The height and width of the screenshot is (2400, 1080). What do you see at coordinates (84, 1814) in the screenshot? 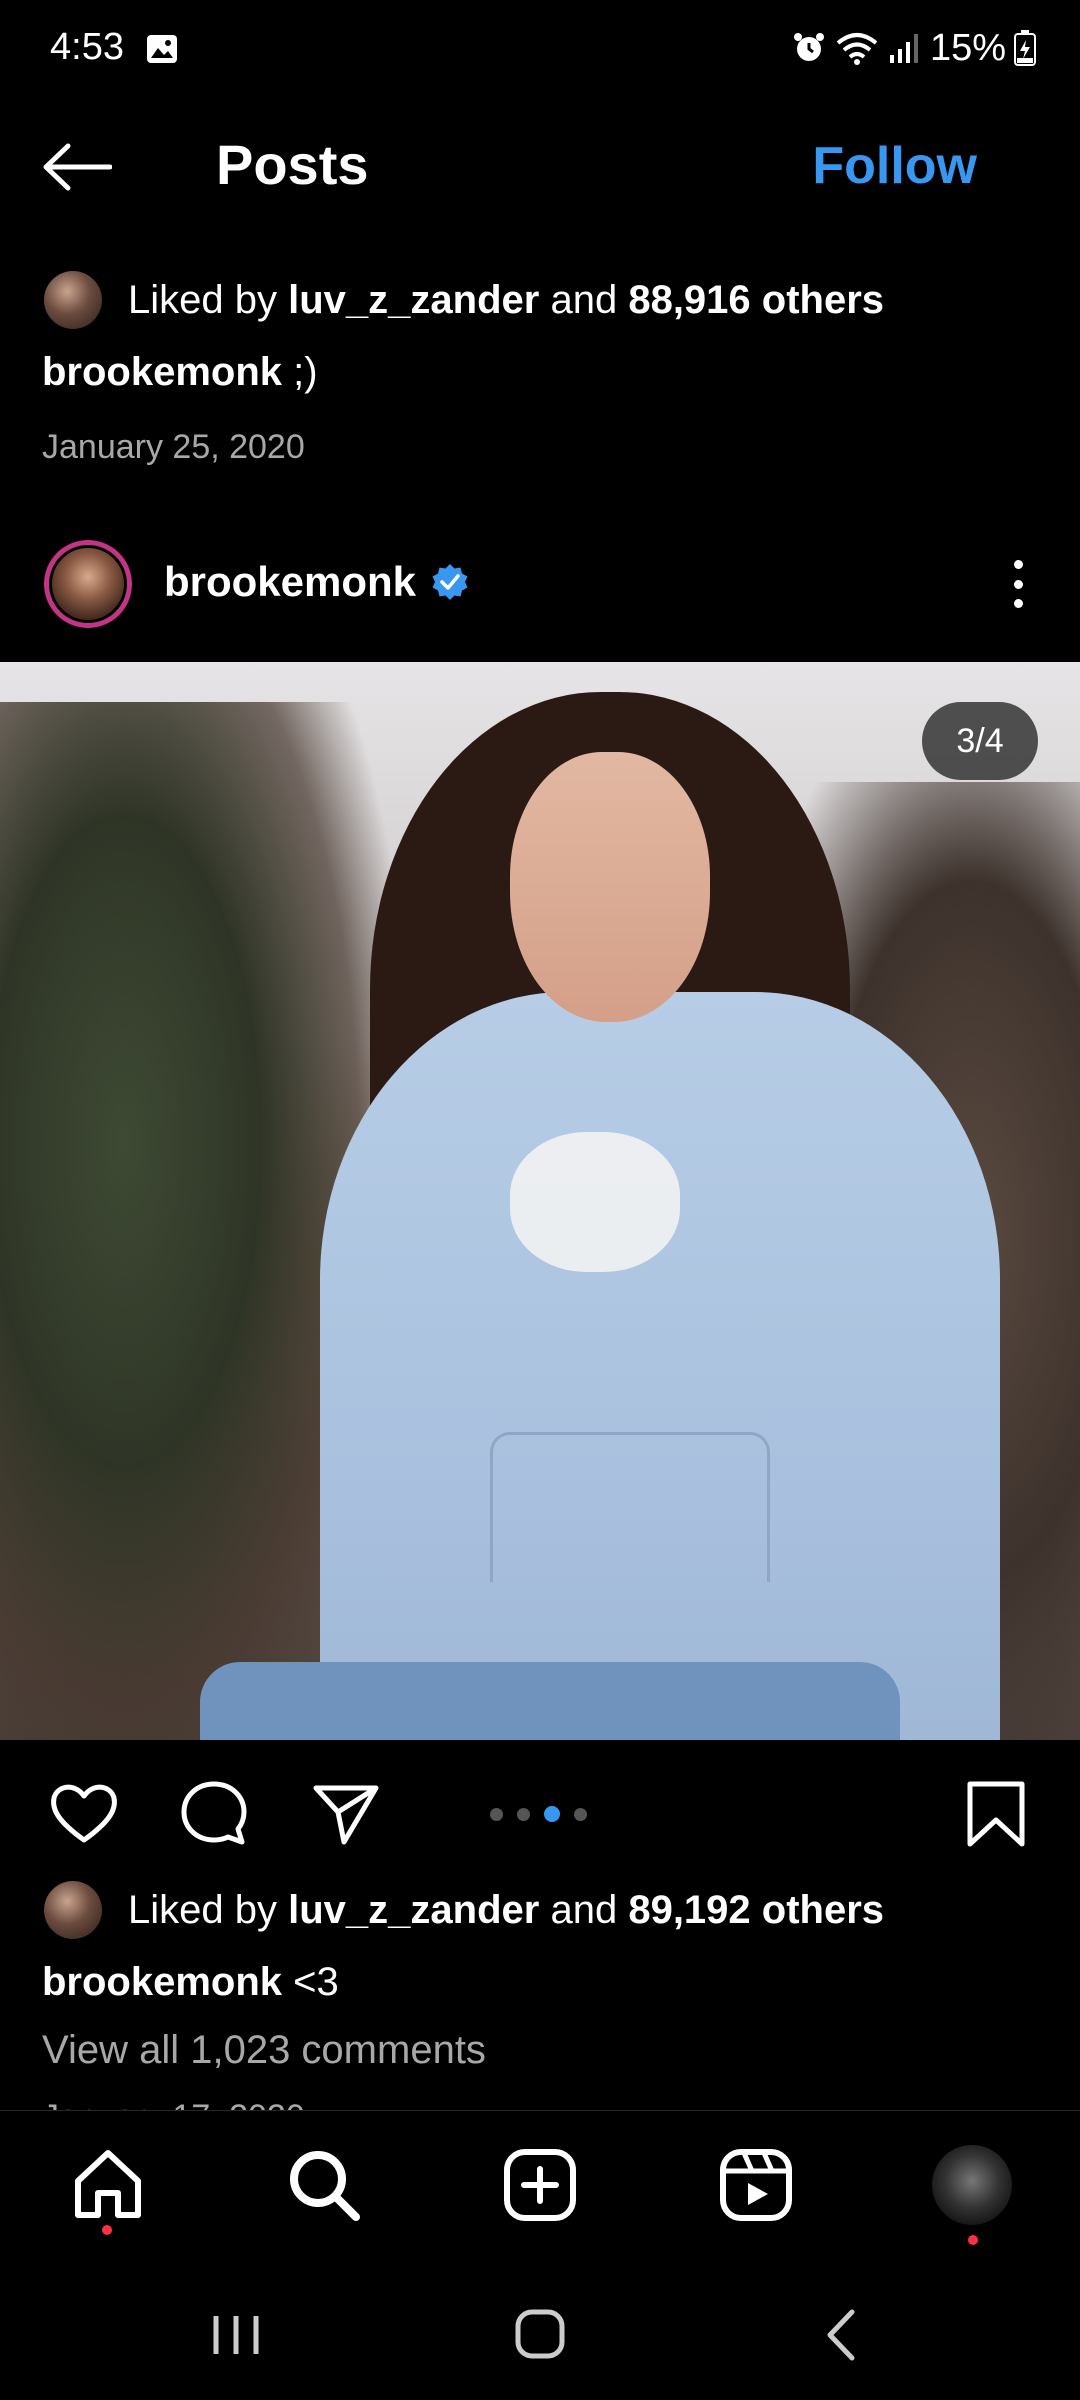
I see `like-heart-icon` at bounding box center [84, 1814].